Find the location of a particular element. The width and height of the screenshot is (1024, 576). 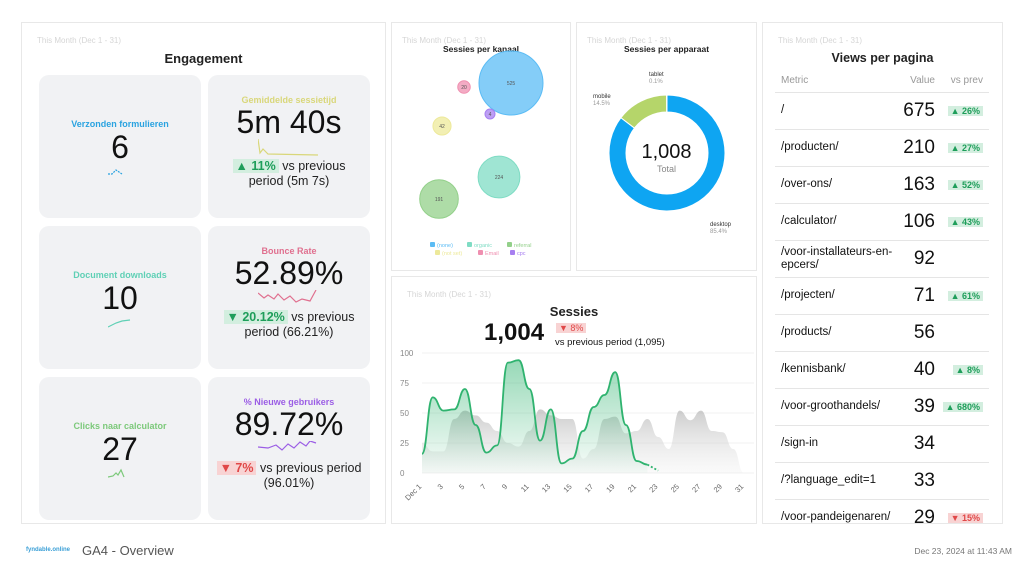

slice-name-label: tablet is located at coordinates (656, 75).